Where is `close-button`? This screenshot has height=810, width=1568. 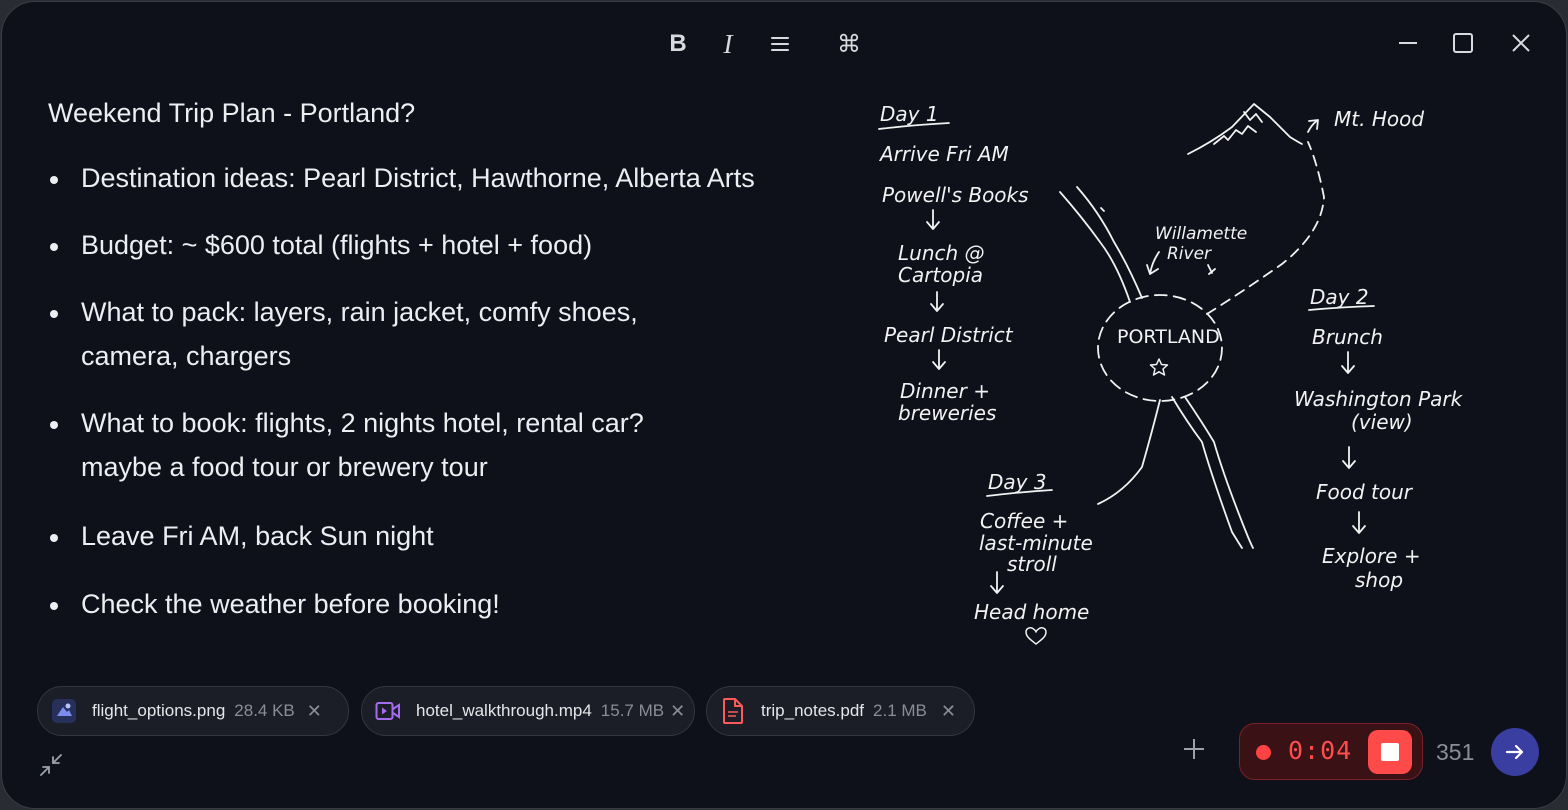
close-button is located at coordinates (1521, 43).